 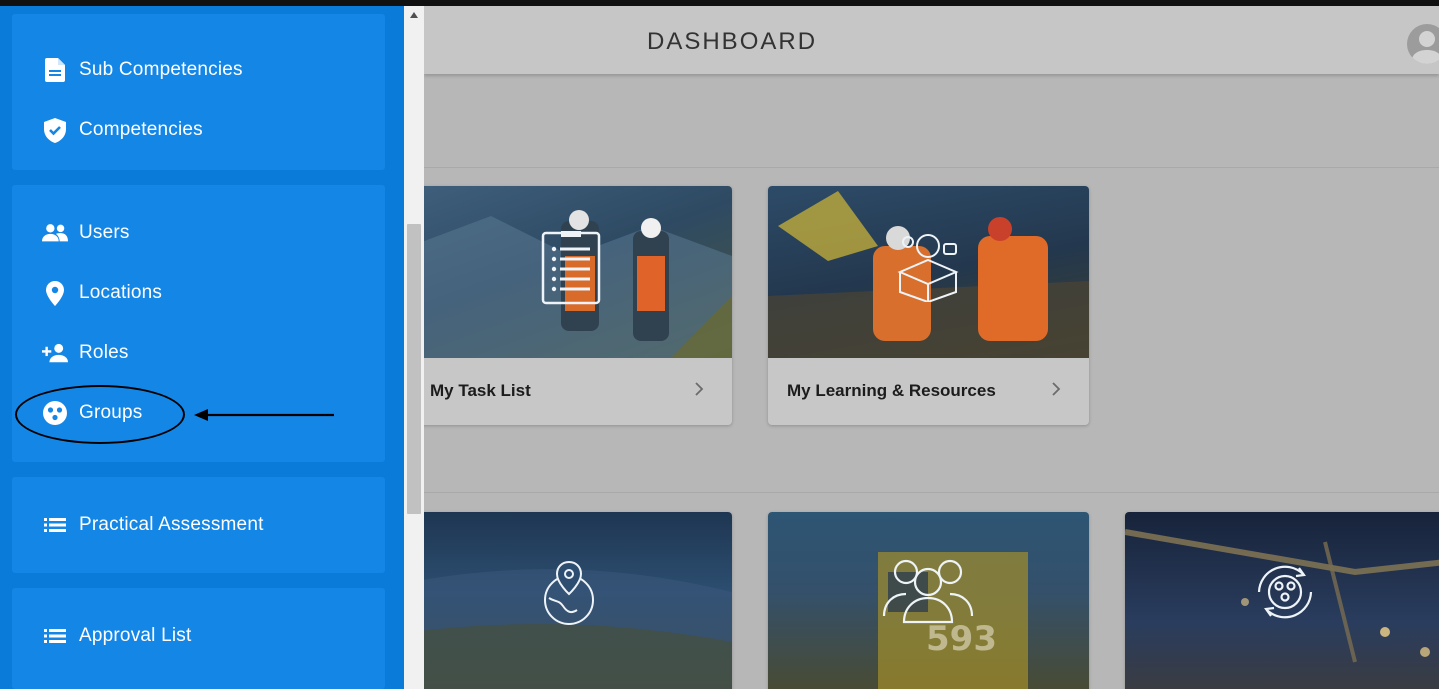 What do you see at coordinates (719, 3) in the screenshot?
I see `window-top-border` at bounding box center [719, 3].